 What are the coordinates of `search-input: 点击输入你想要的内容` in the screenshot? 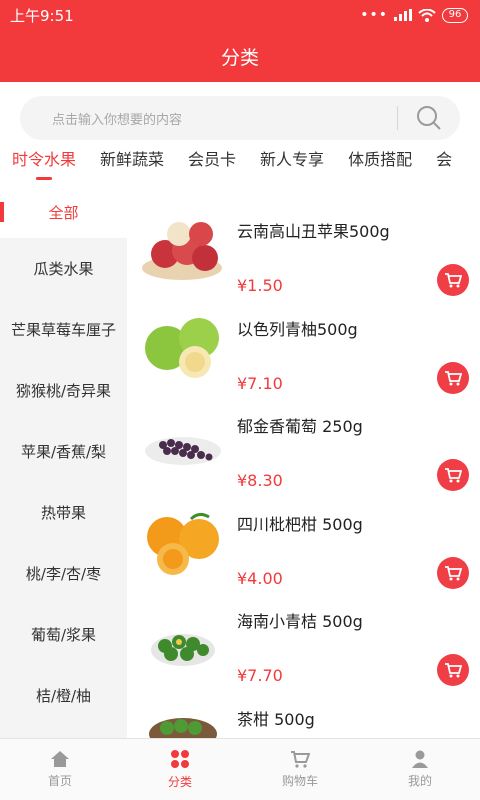 It's located at (224, 118).